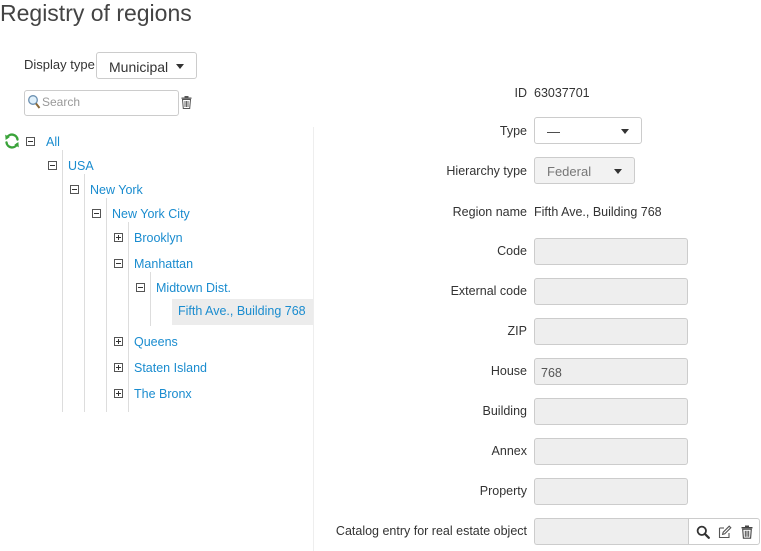  What do you see at coordinates (488, 291) in the screenshot?
I see `external-code-label: External code` at bounding box center [488, 291].